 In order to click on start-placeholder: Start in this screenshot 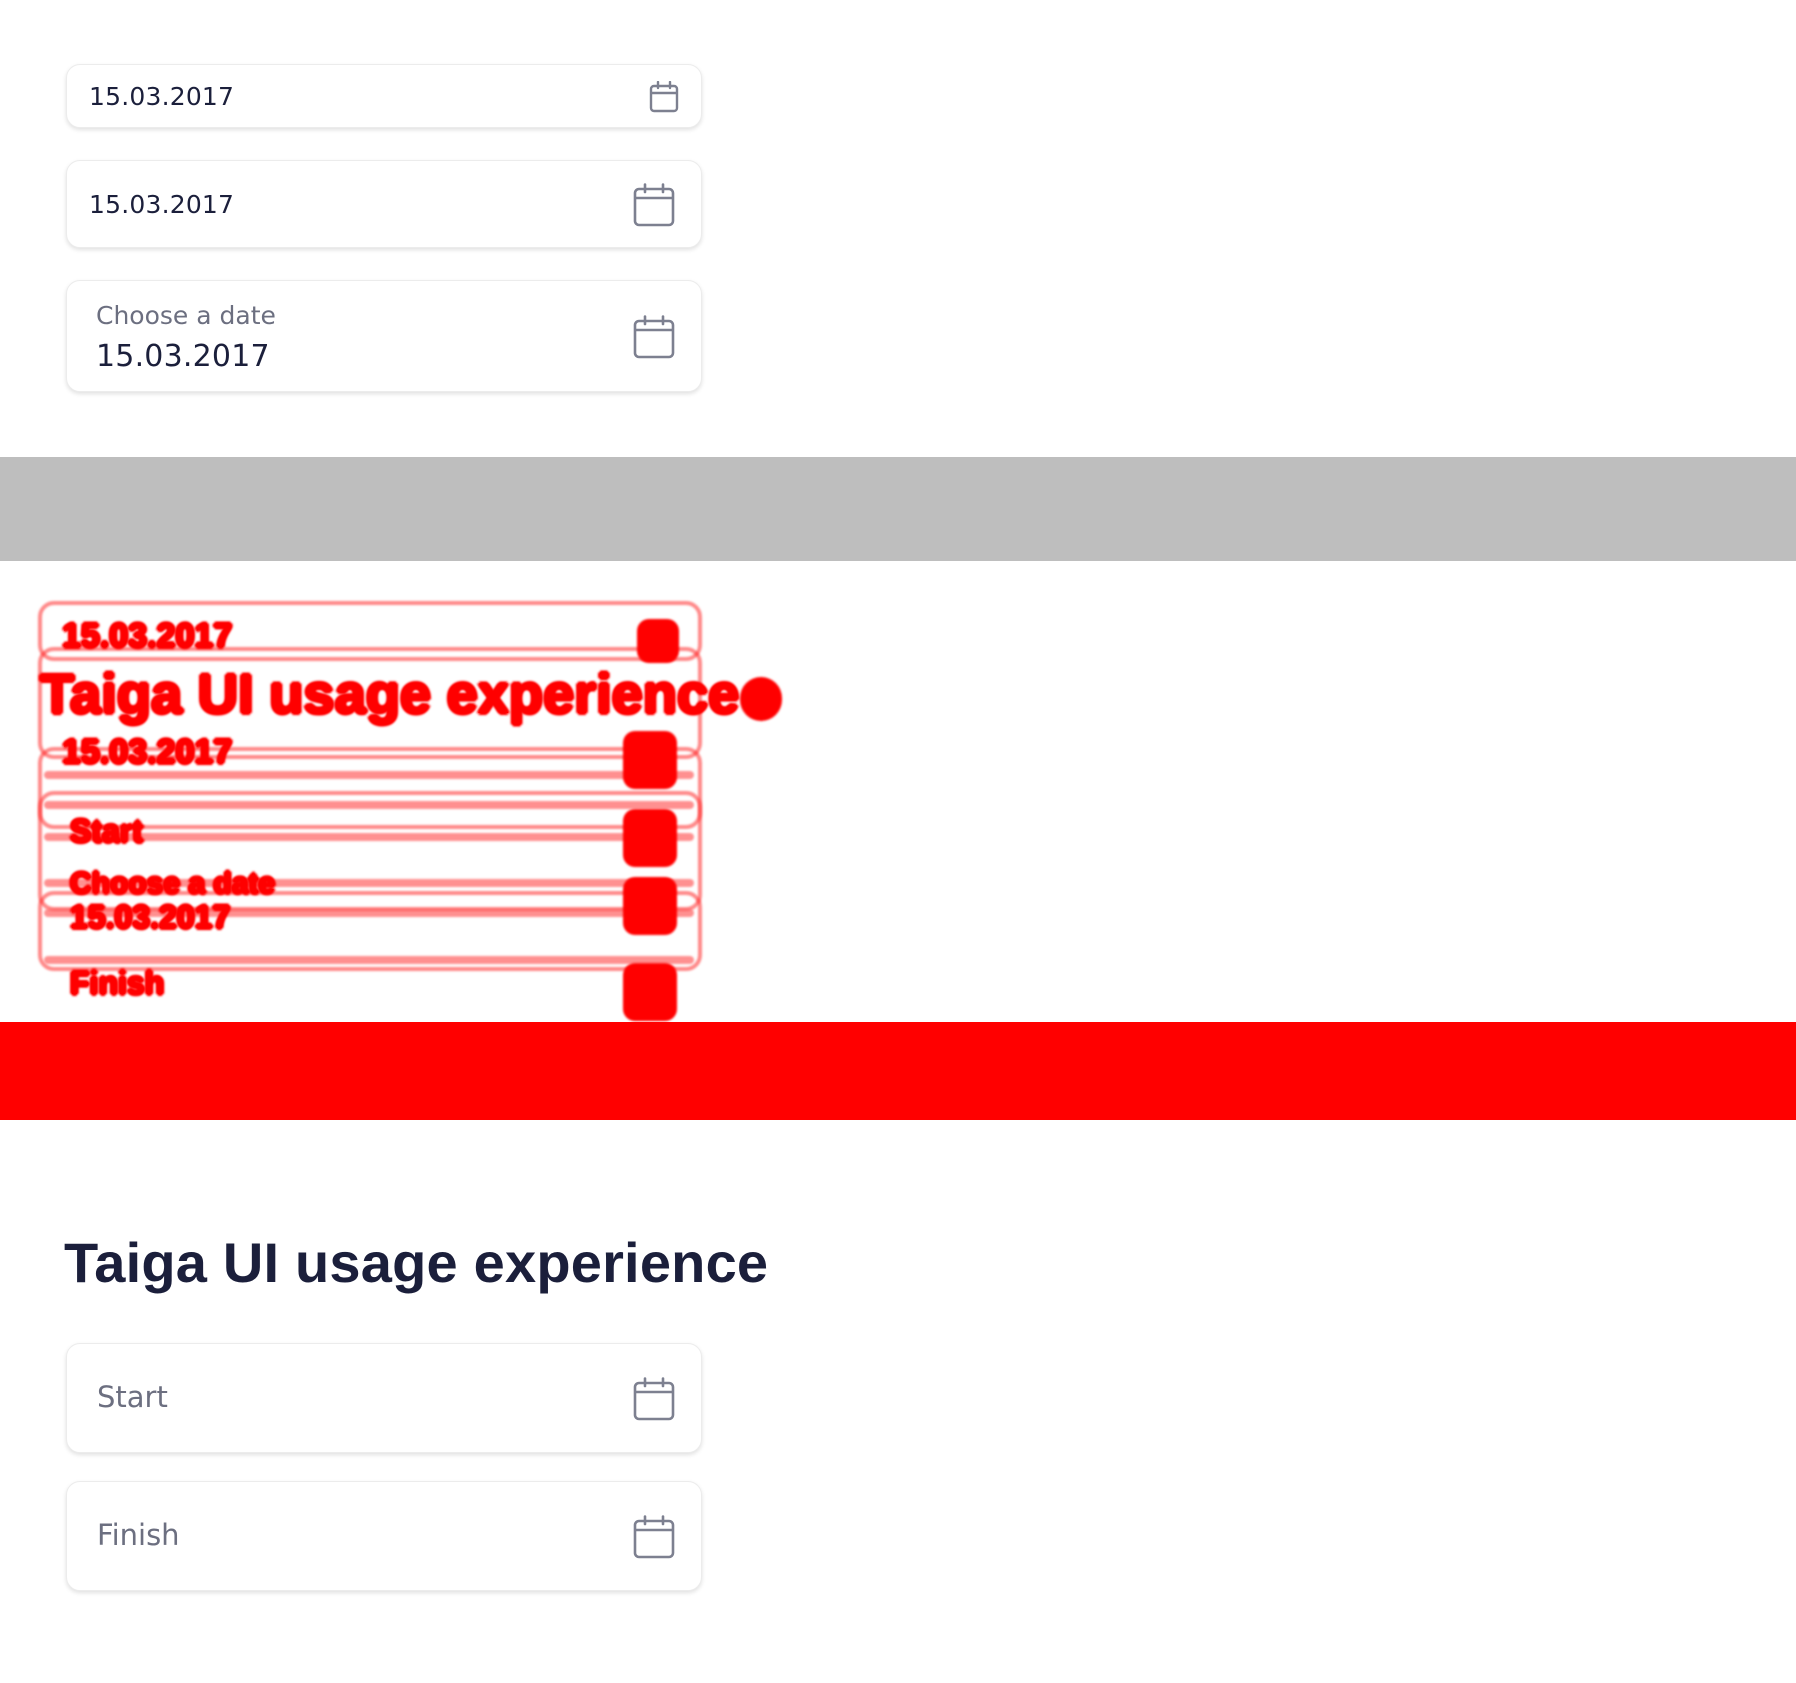, I will do `click(132, 1397)`.